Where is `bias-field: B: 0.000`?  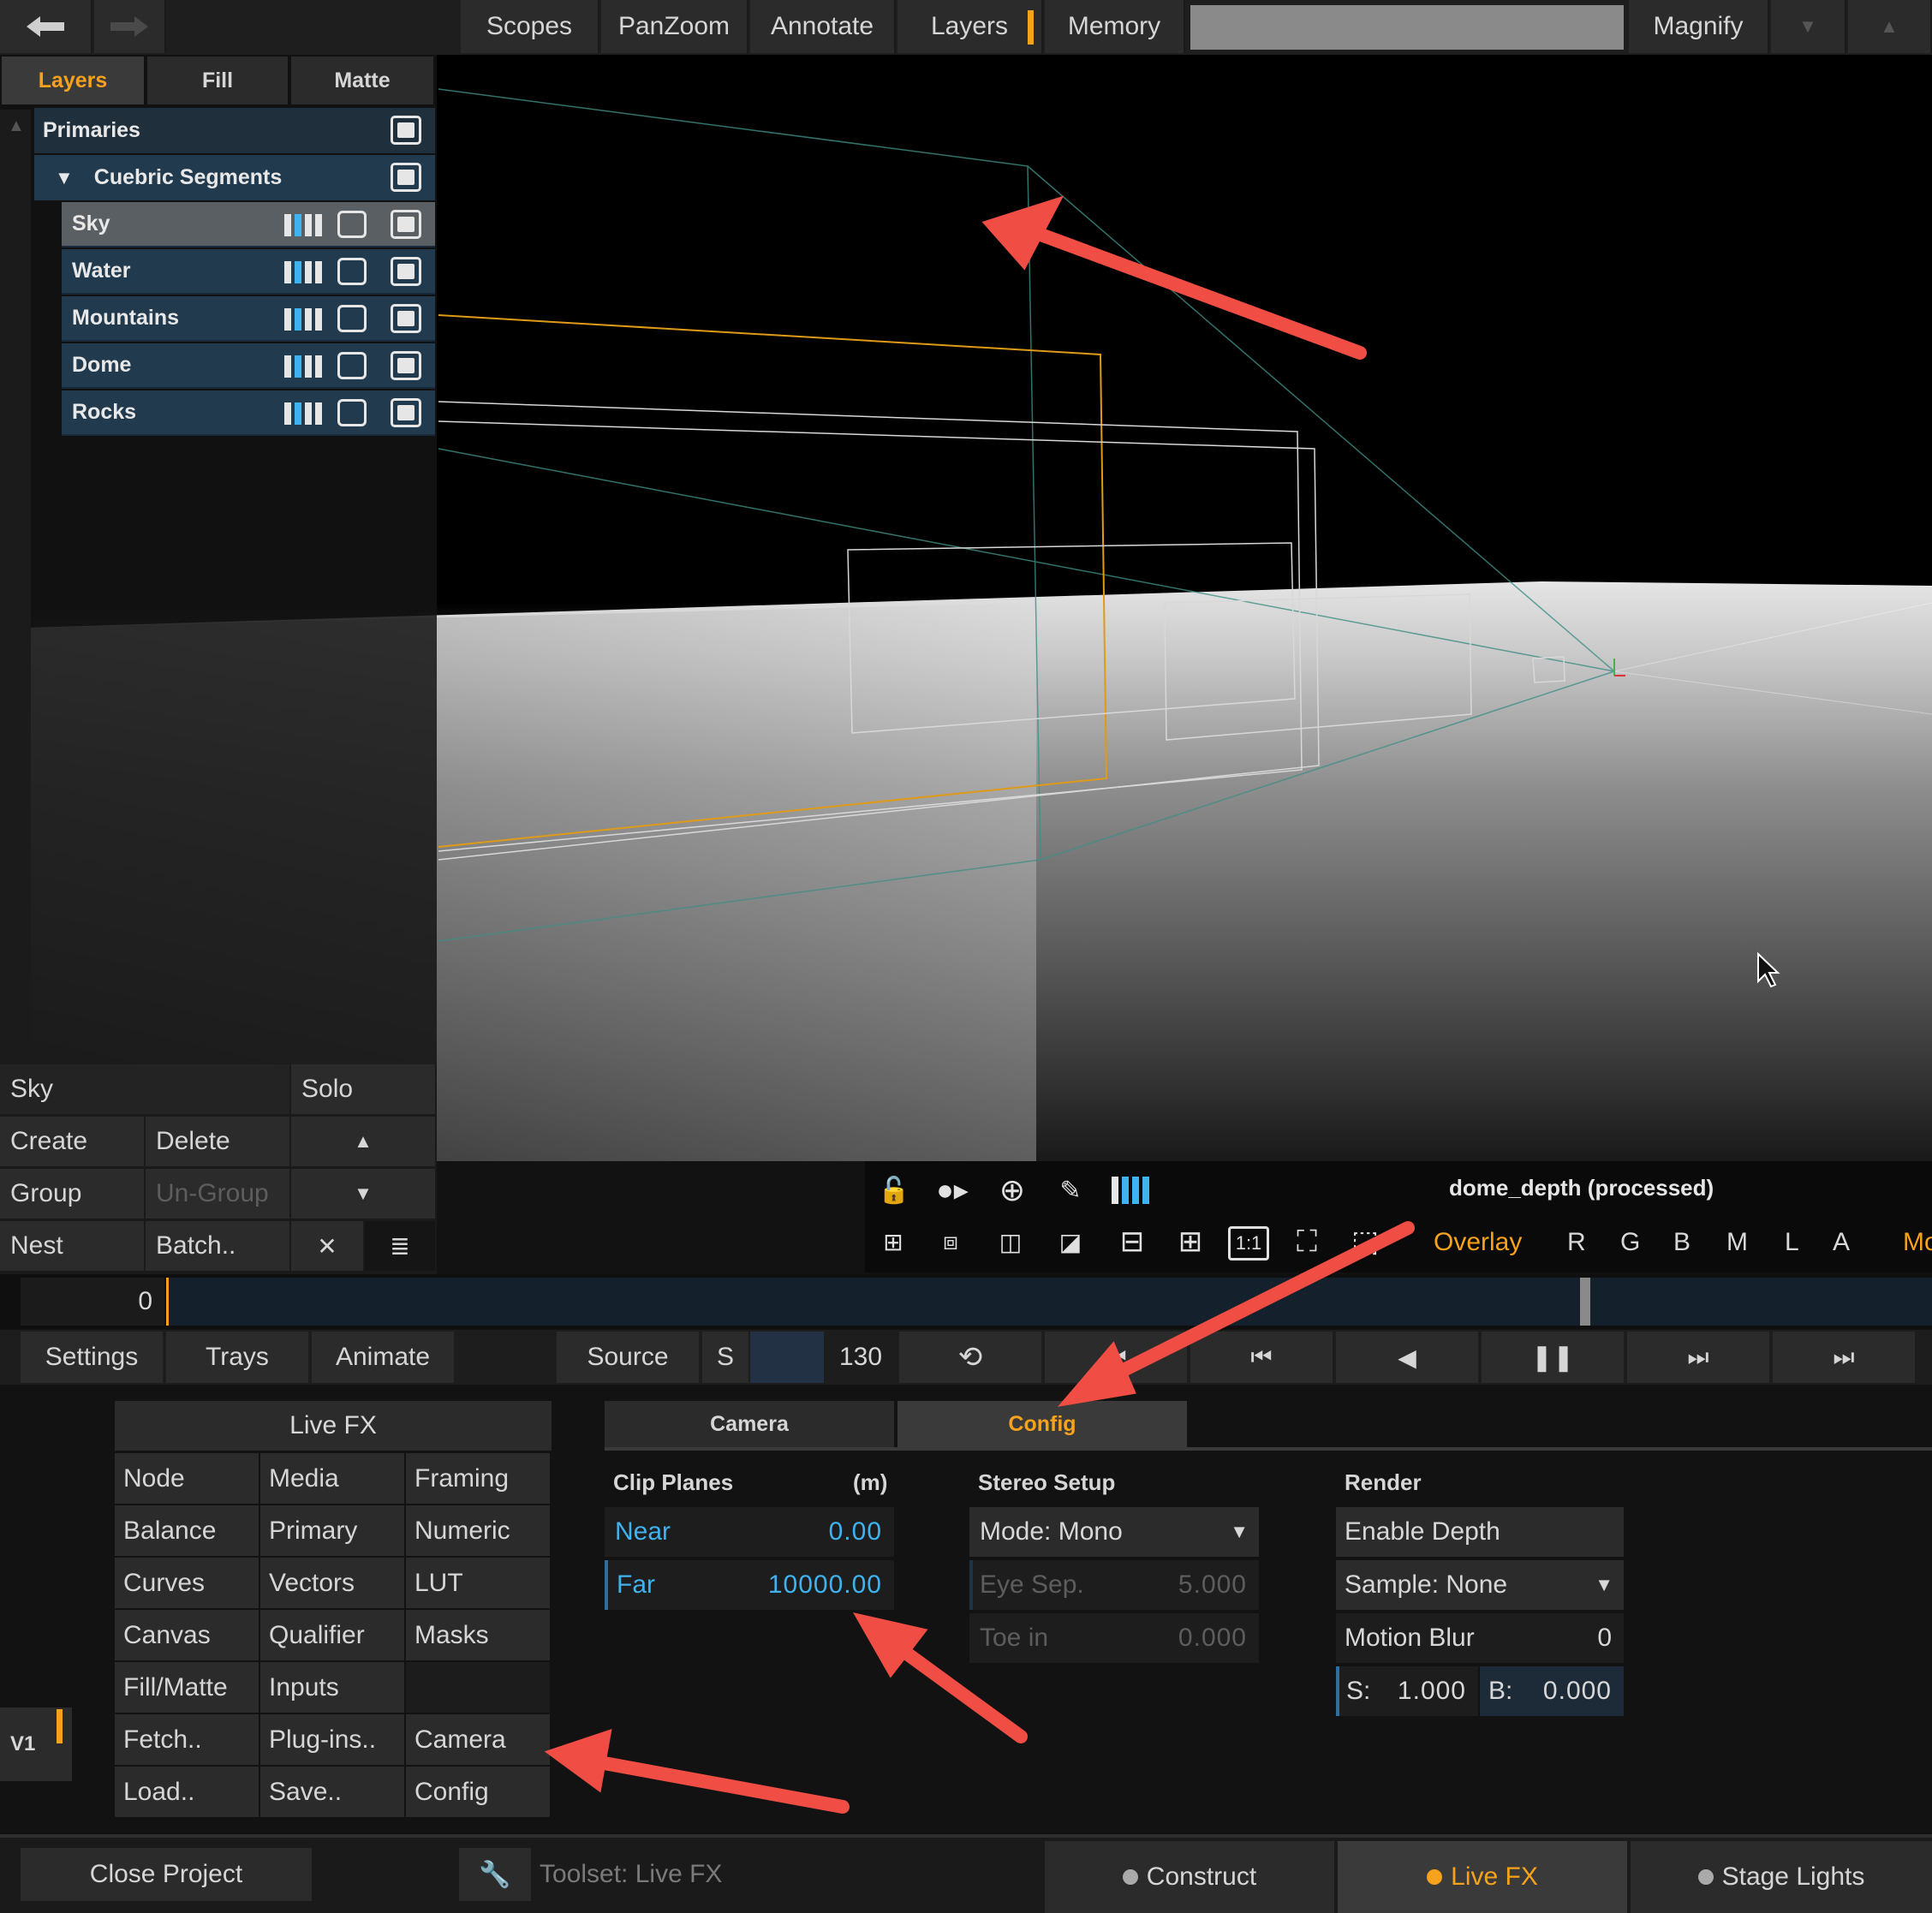
bias-field: B: 0.000 is located at coordinates (1552, 1691).